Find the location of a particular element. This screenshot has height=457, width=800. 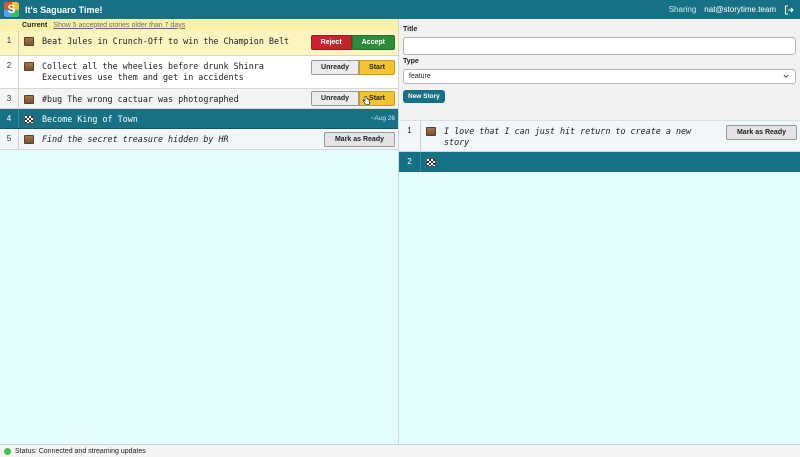

accept-button: Accept is located at coordinates (373, 42).